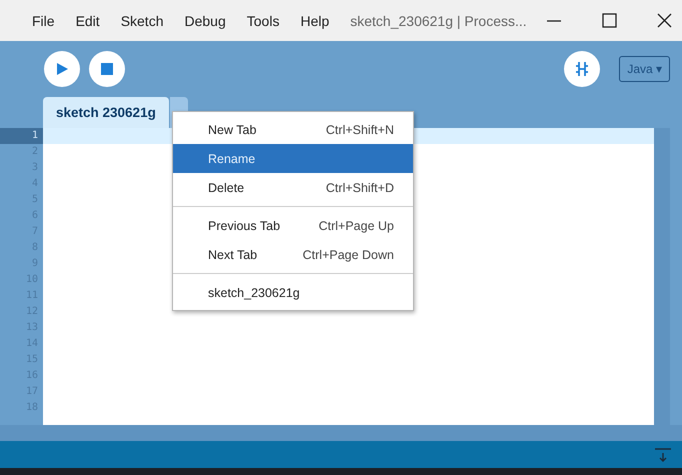 This screenshot has height=475, width=682. What do you see at coordinates (21, 136) in the screenshot?
I see `line-number: 1` at bounding box center [21, 136].